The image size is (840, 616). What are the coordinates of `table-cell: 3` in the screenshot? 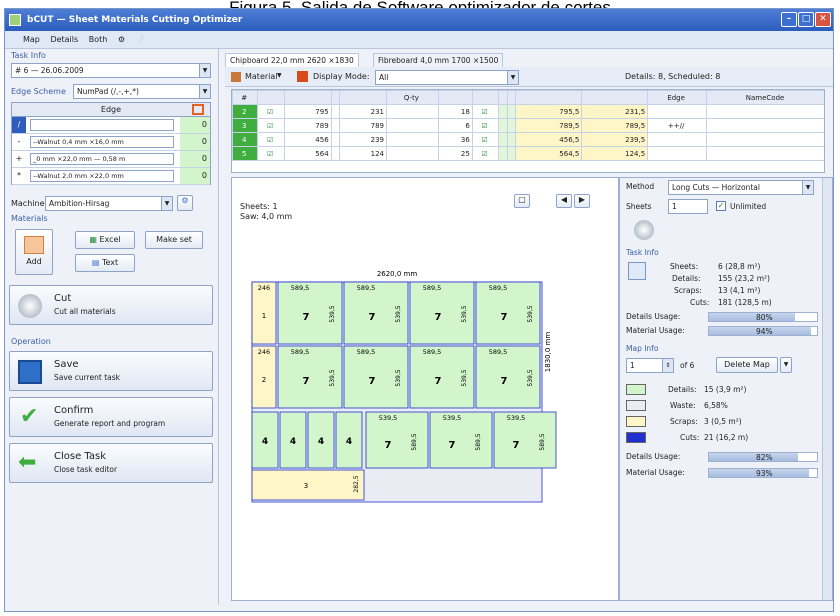 It's located at (245, 125).